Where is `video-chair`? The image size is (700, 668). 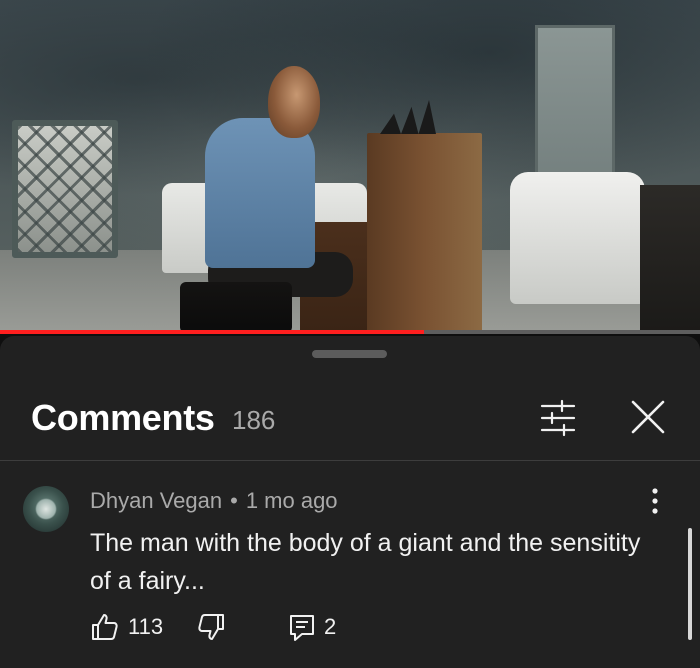
video-chair is located at coordinates (670, 259).